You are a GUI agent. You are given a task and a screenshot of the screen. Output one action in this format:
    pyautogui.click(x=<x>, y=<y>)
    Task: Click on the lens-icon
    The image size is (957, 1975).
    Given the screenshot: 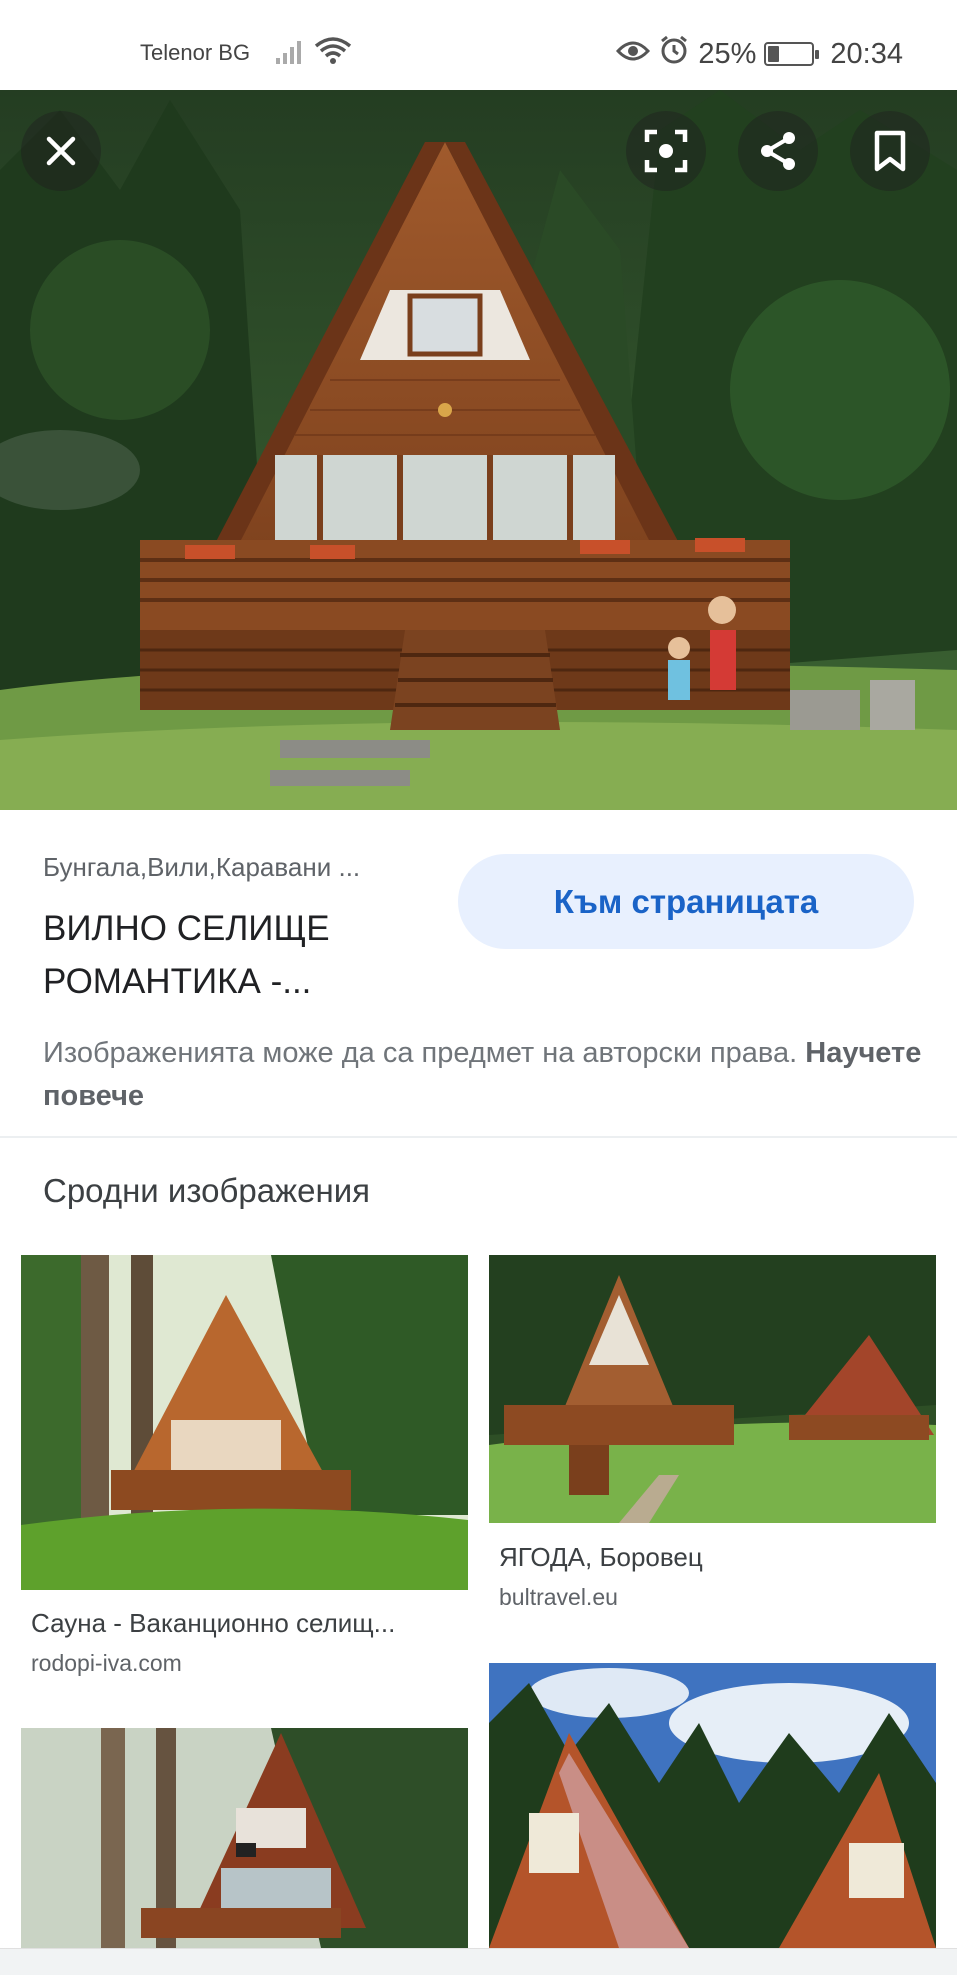 What is the action you would take?
    pyautogui.click(x=666, y=151)
    